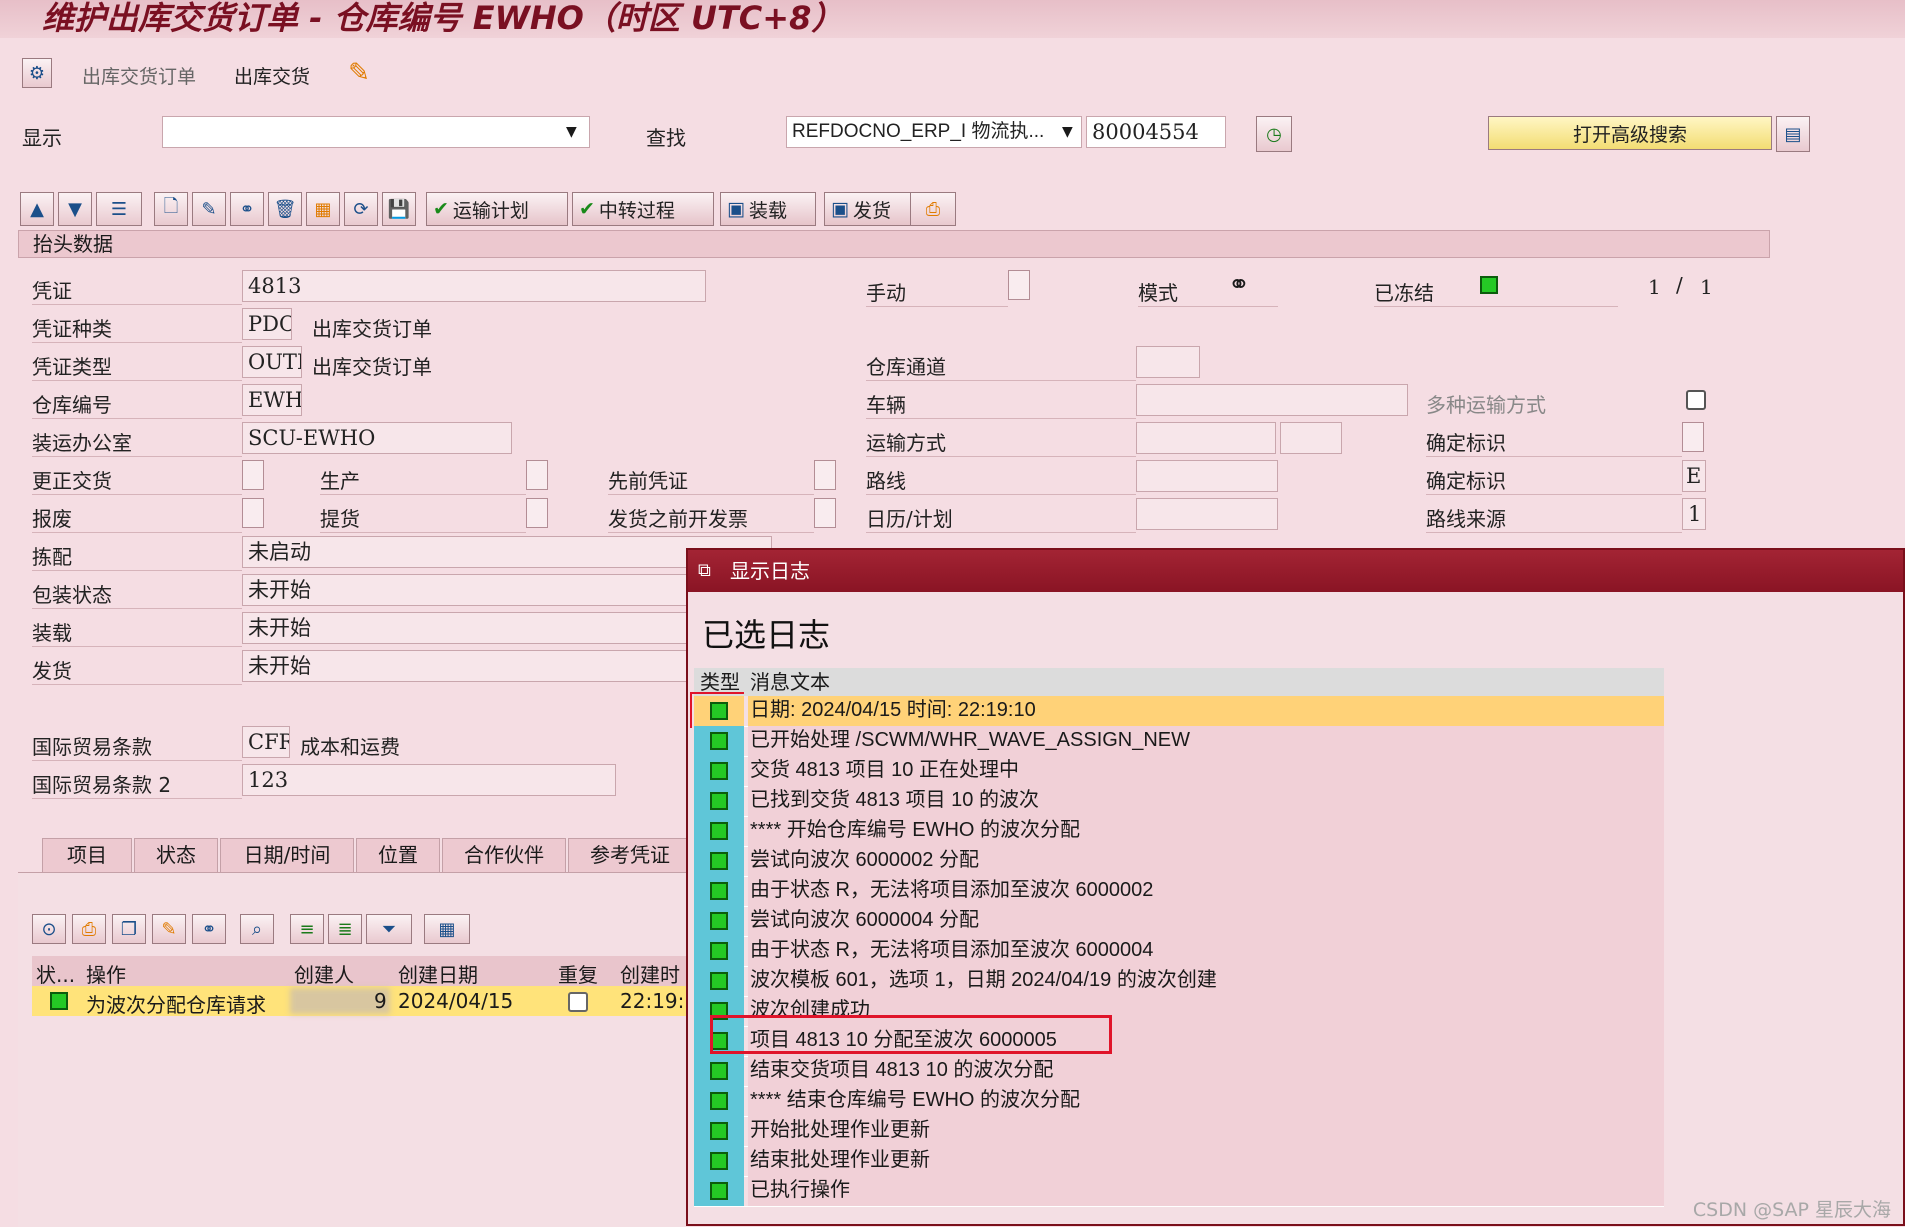 The image size is (1905, 1227). Describe the element at coordinates (537, 475) in the screenshot. I see `production-checkbox` at that location.